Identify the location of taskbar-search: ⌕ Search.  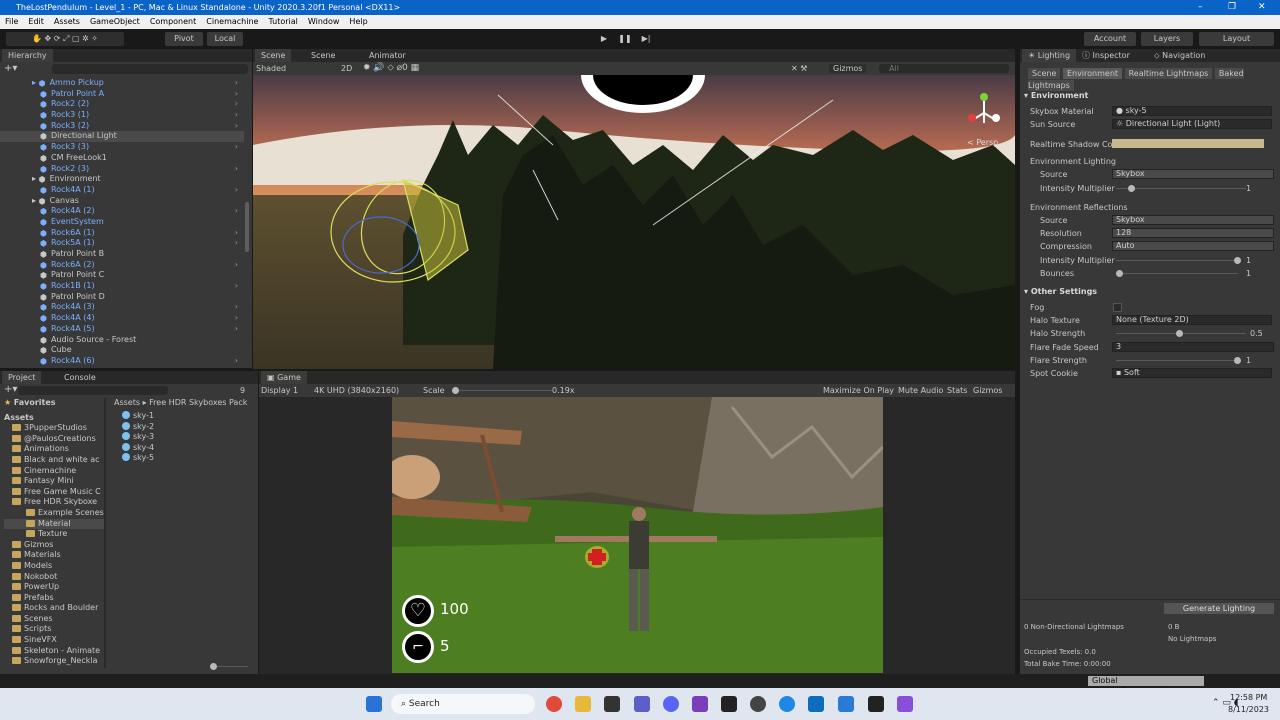
(463, 704).